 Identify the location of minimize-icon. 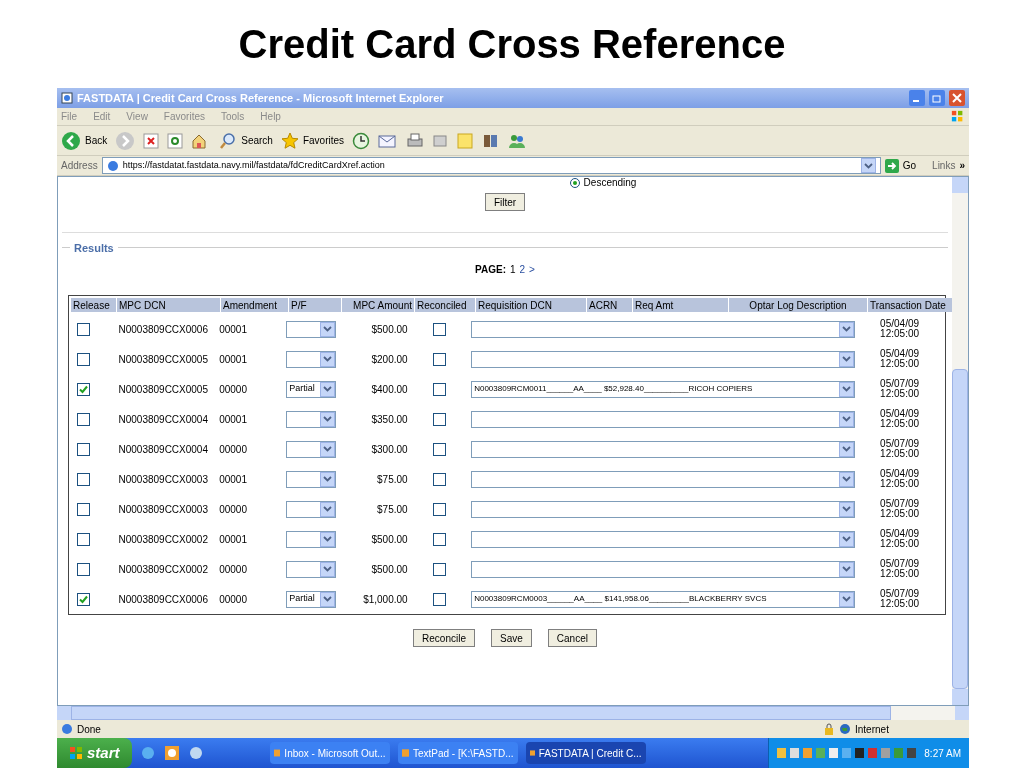
(917, 98).